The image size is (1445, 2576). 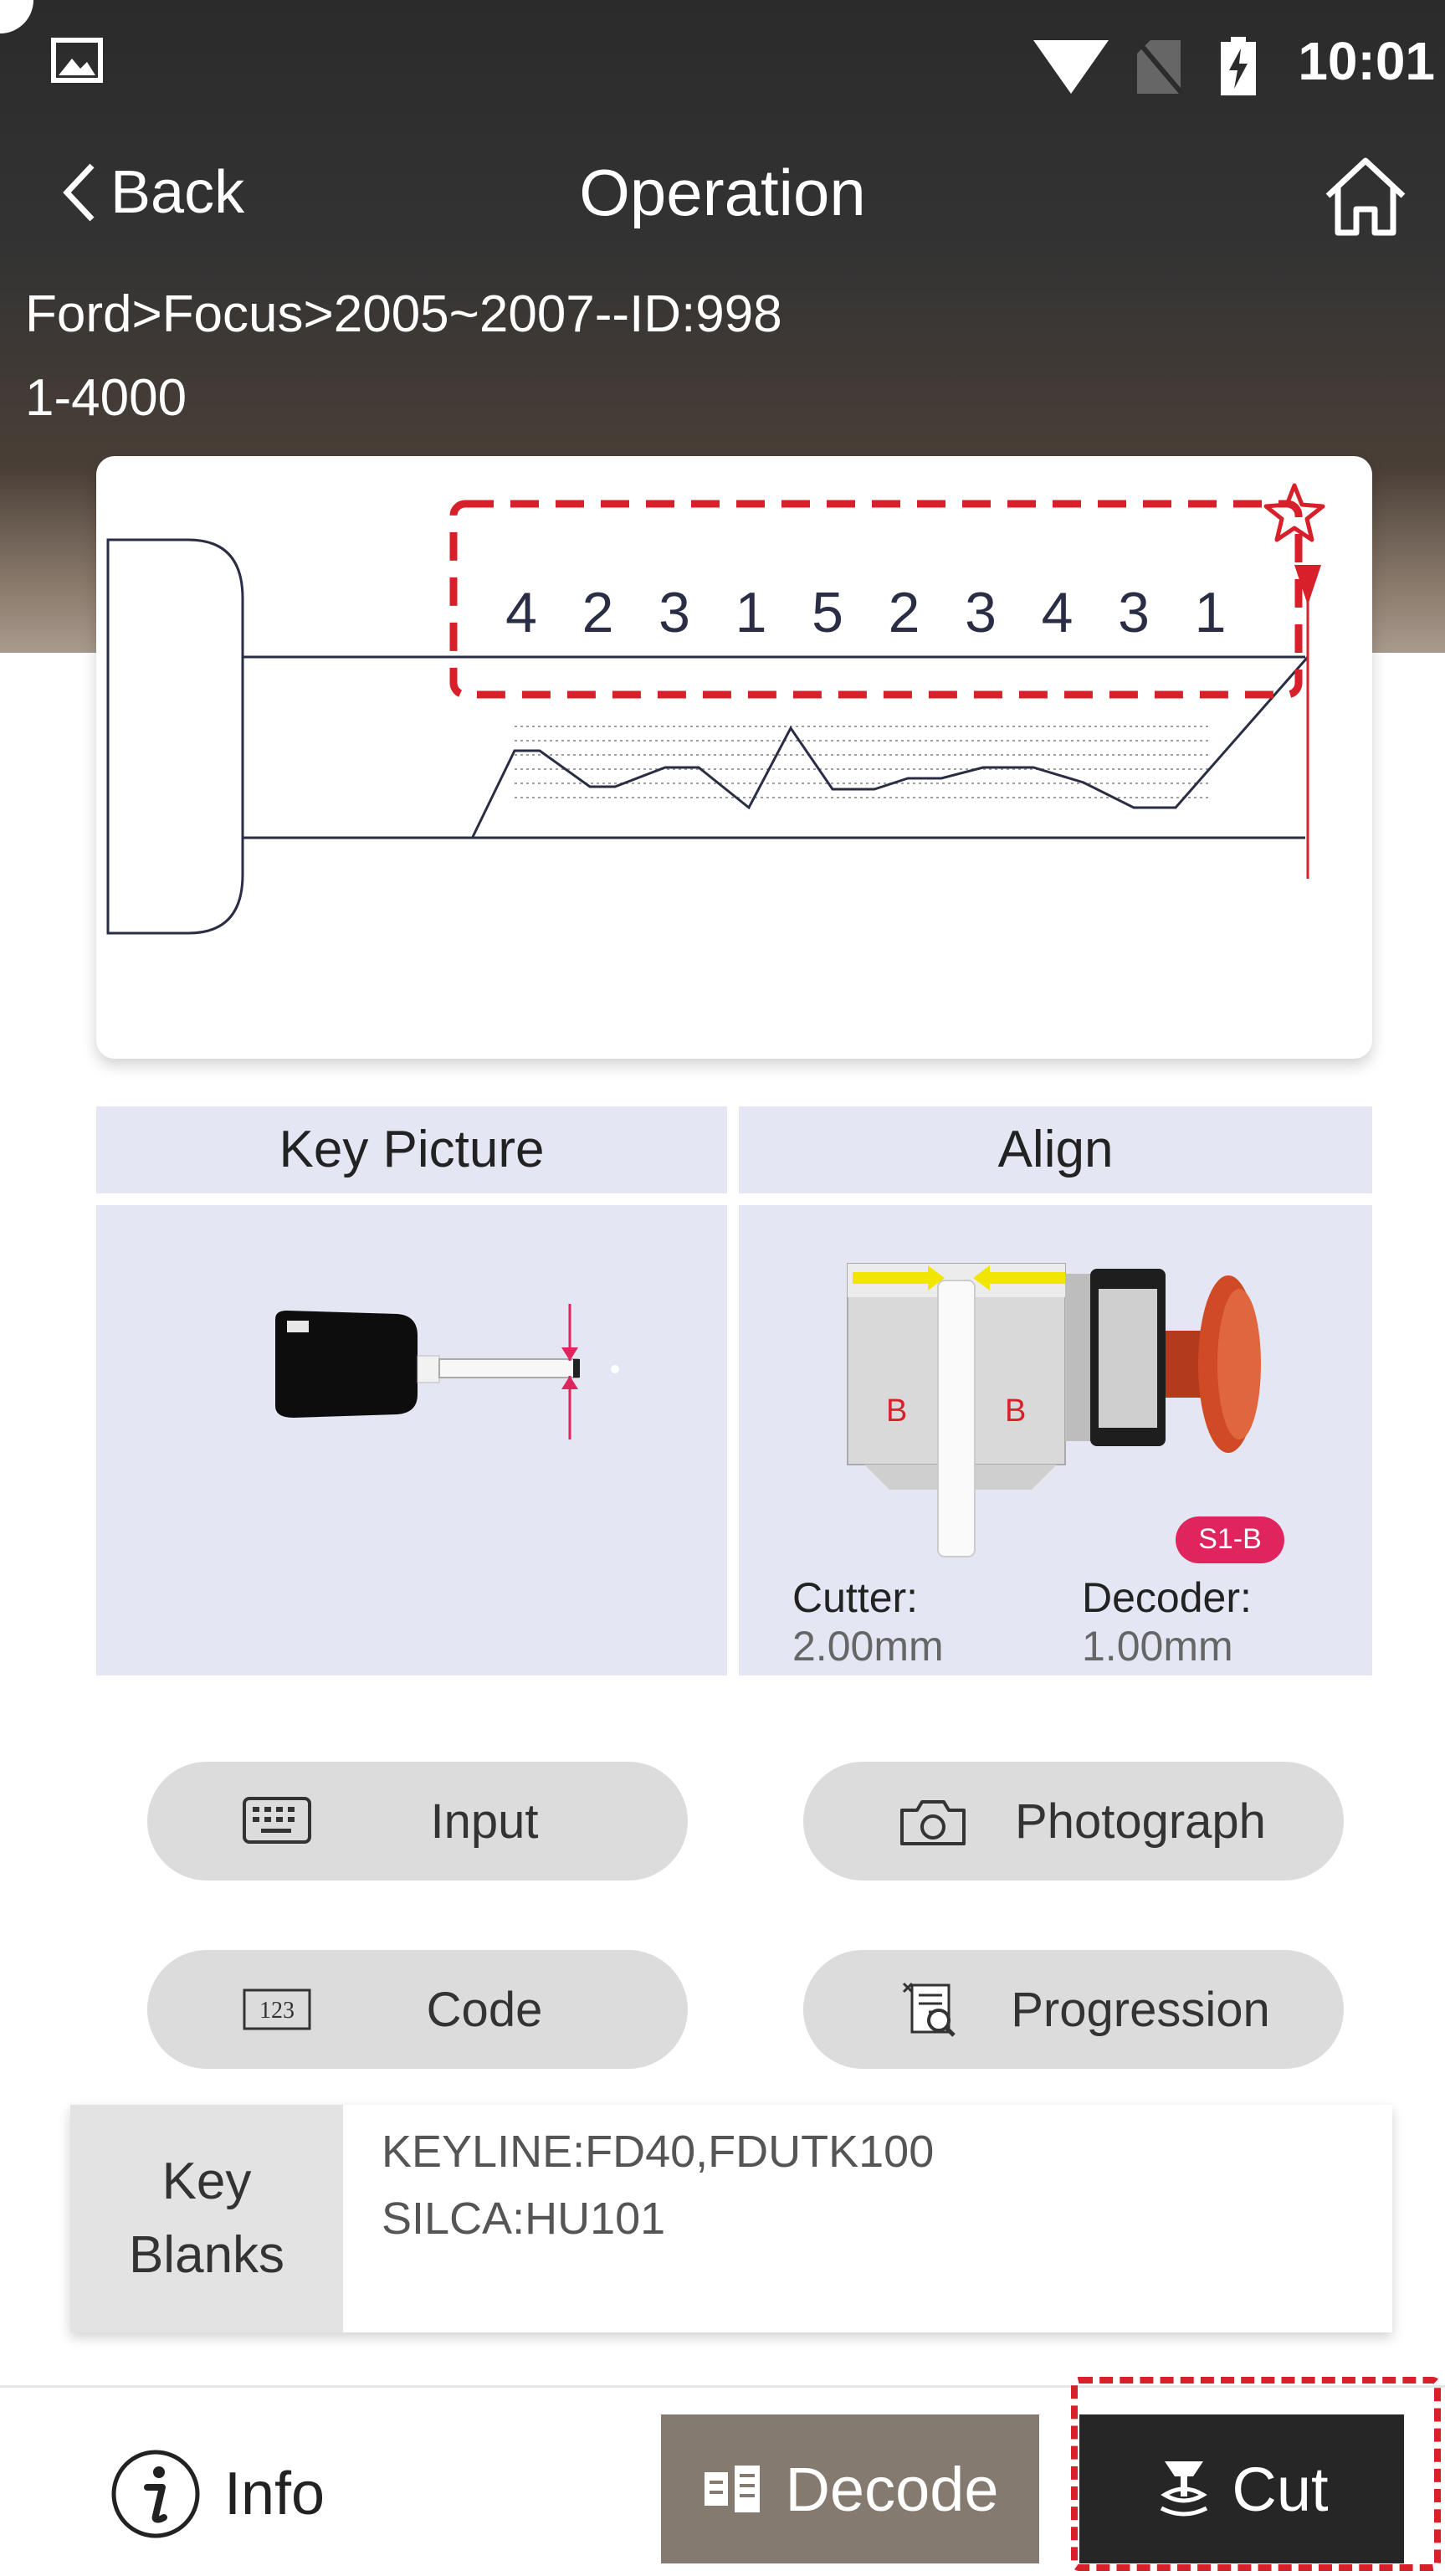 I want to click on key-blank-entry: KEYLINE:FD40,FDUTK100, so click(x=658, y=2152).